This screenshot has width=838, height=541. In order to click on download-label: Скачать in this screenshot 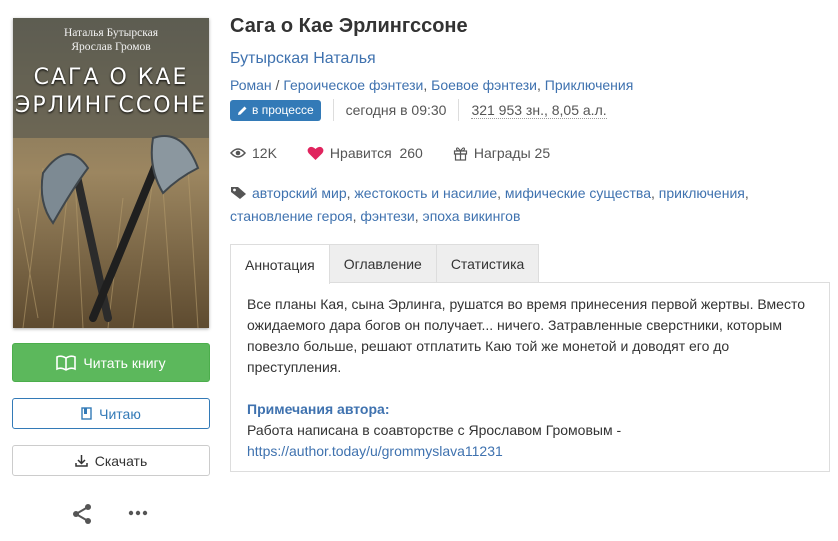, I will do `click(121, 460)`.